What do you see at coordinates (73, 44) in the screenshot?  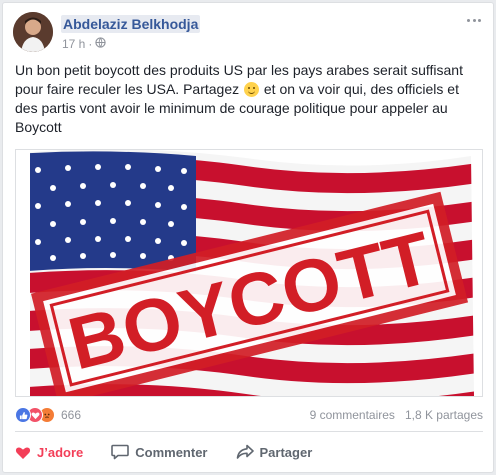 I see `post-time: 17 h` at bounding box center [73, 44].